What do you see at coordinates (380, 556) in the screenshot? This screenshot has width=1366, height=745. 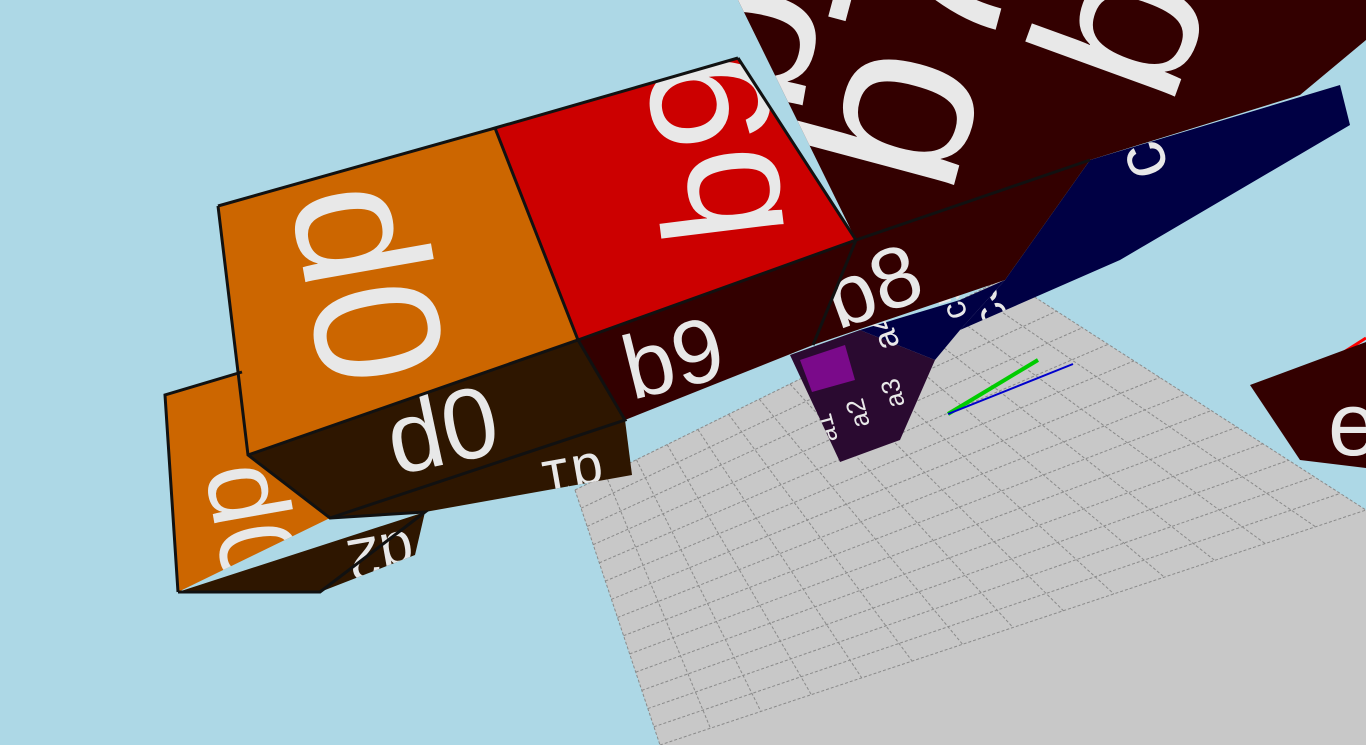 I see `cube-label: d2` at bounding box center [380, 556].